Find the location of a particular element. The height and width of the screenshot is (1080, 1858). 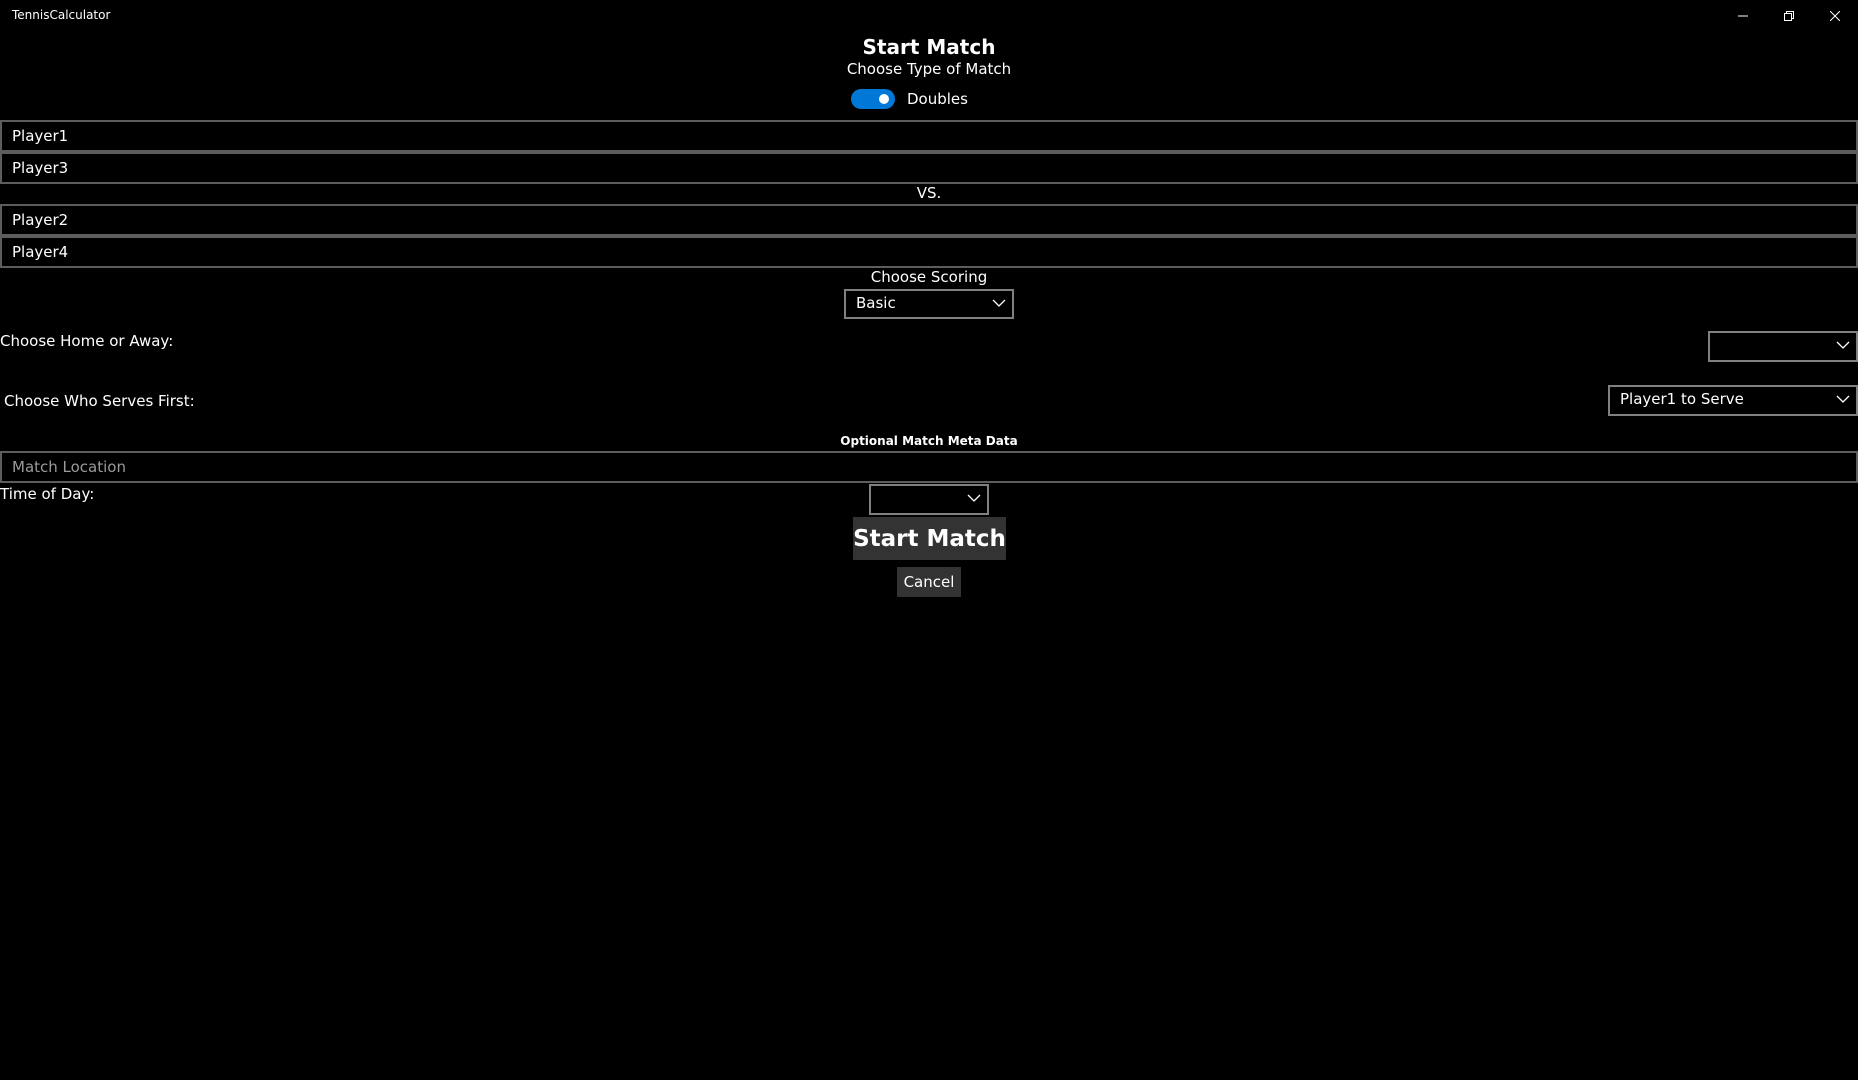

scoring-dropdown: Basic is located at coordinates (929, 304).